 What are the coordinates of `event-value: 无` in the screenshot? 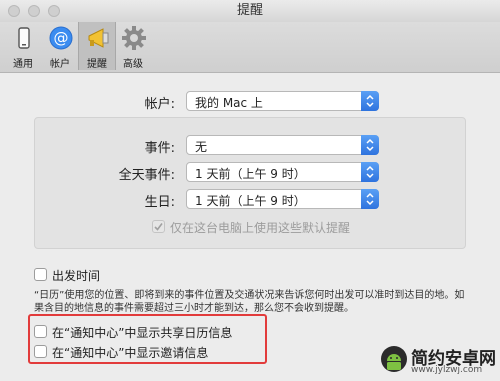 It's located at (201, 147).